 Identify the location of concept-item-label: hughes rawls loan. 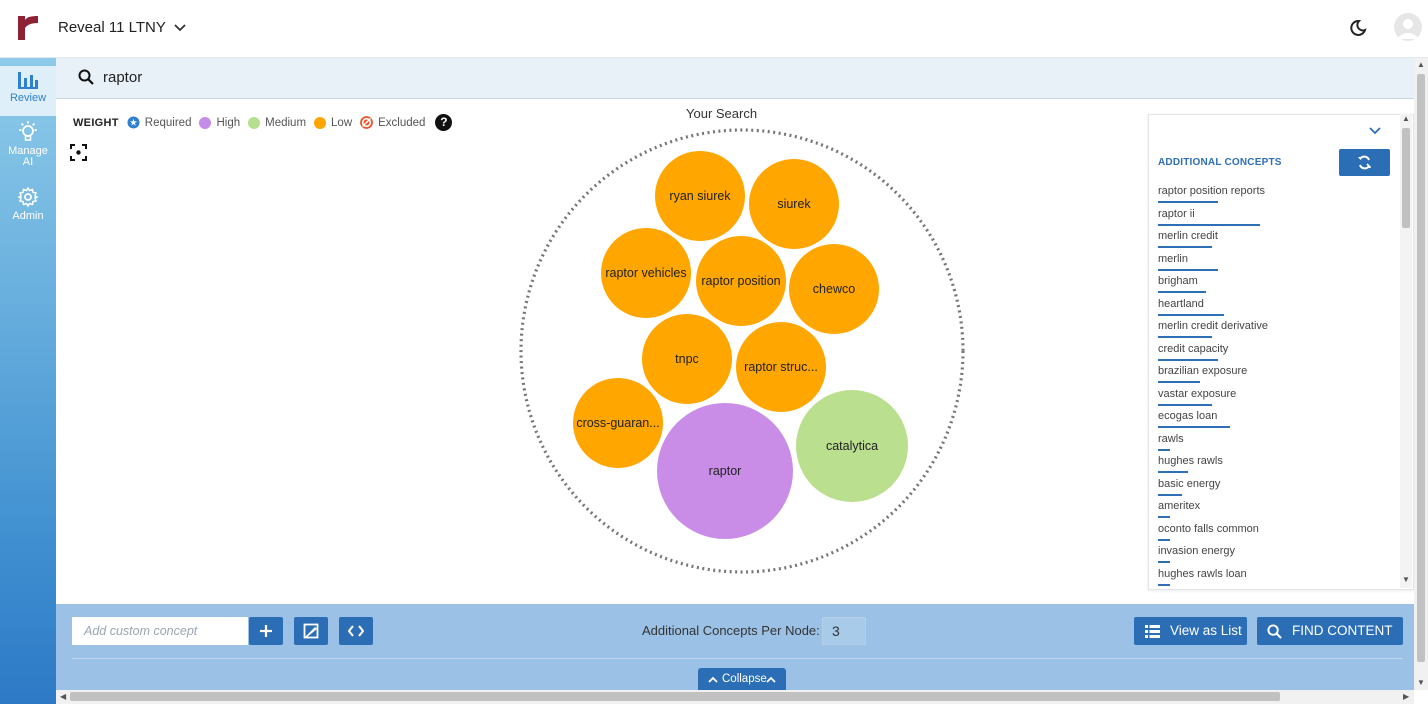
(1202, 573).